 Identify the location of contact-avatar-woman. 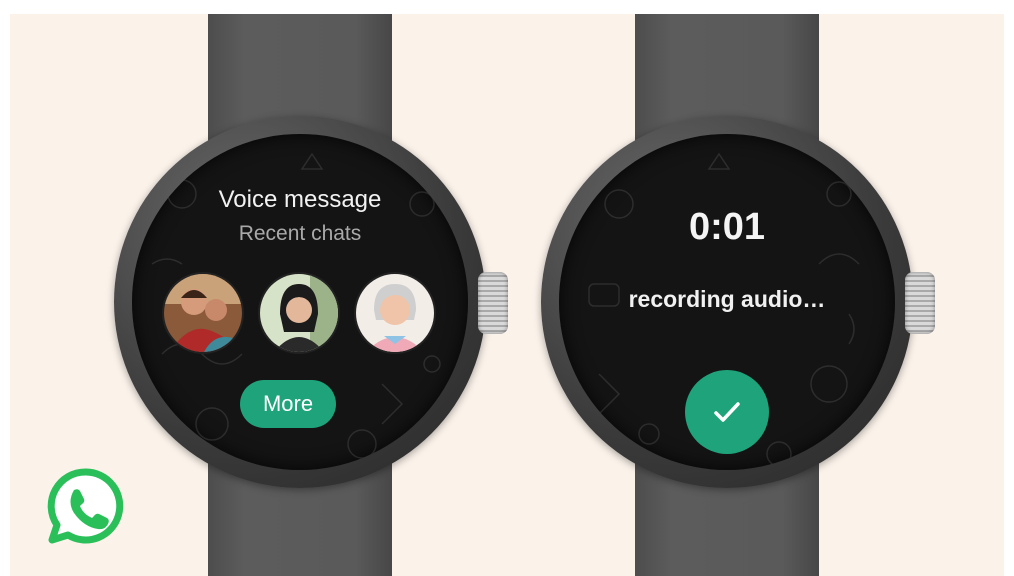
(299, 313).